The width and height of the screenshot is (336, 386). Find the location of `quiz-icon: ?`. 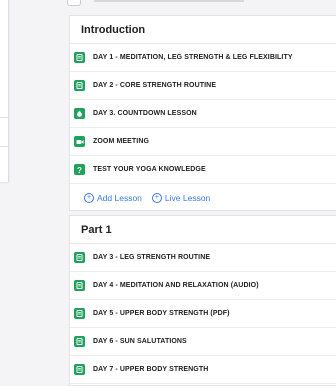

quiz-icon: ? is located at coordinates (79, 169).